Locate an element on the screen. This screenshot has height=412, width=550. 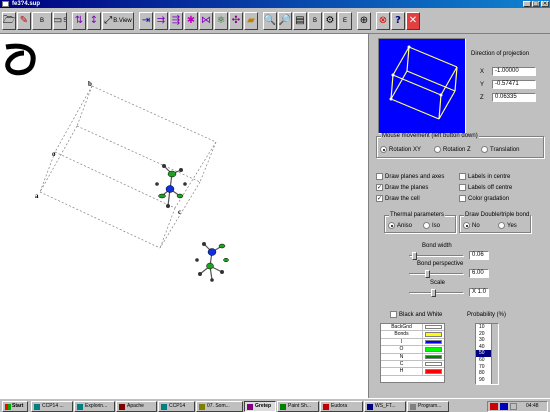
atom-button: ✱ is located at coordinates (191, 21).